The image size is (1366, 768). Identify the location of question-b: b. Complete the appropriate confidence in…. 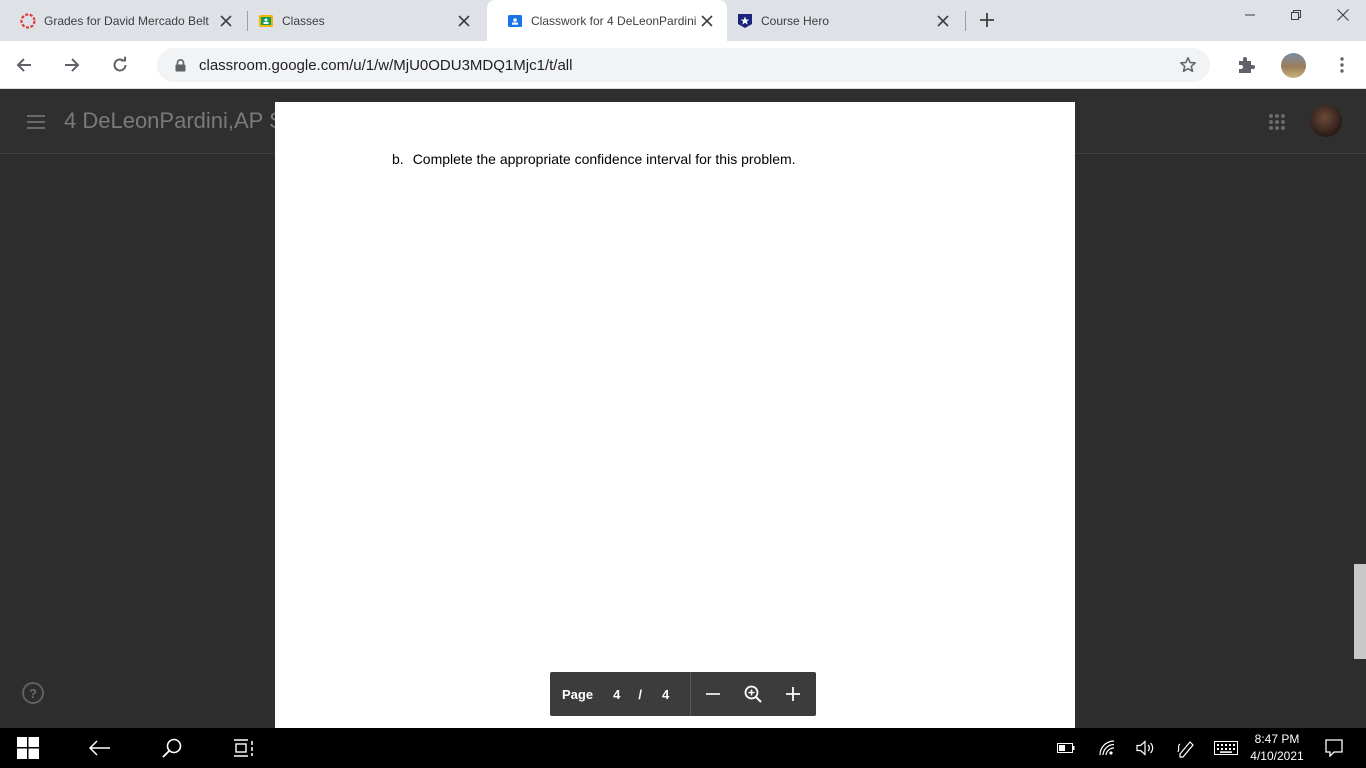
(594, 159).